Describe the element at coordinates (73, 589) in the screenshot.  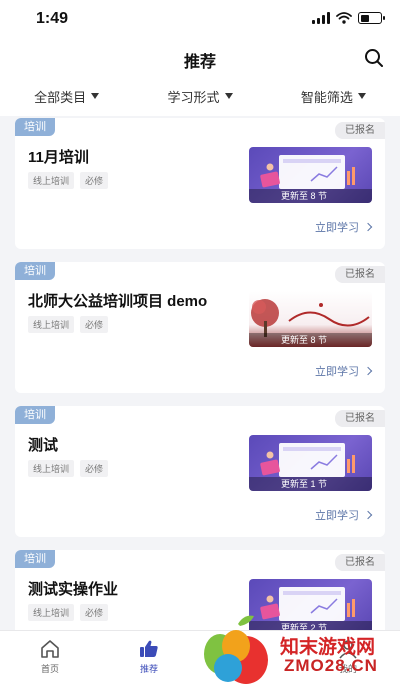
I see `course-title: 测试实操作业` at that location.